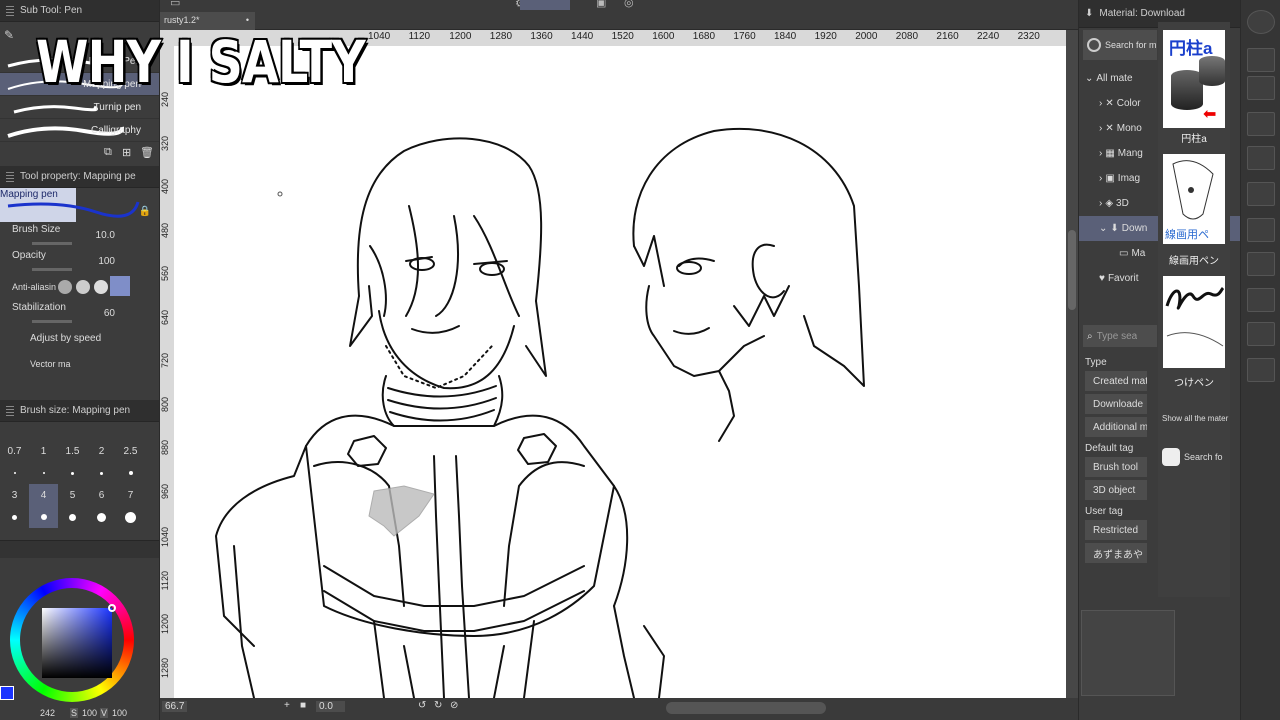  Describe the element at coordinates (101, 451) in the screenshot. I see `size-option: 2` at that location.